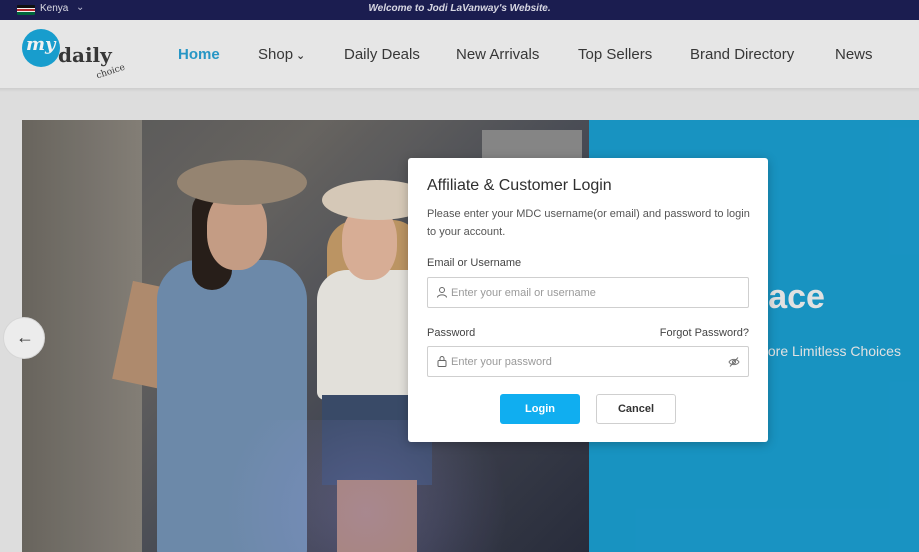 The width and height of the screenshot is (919, 552). Describe the element at coordinates (451, 333) in the screenshot. I see `password-label: Password` at that location.